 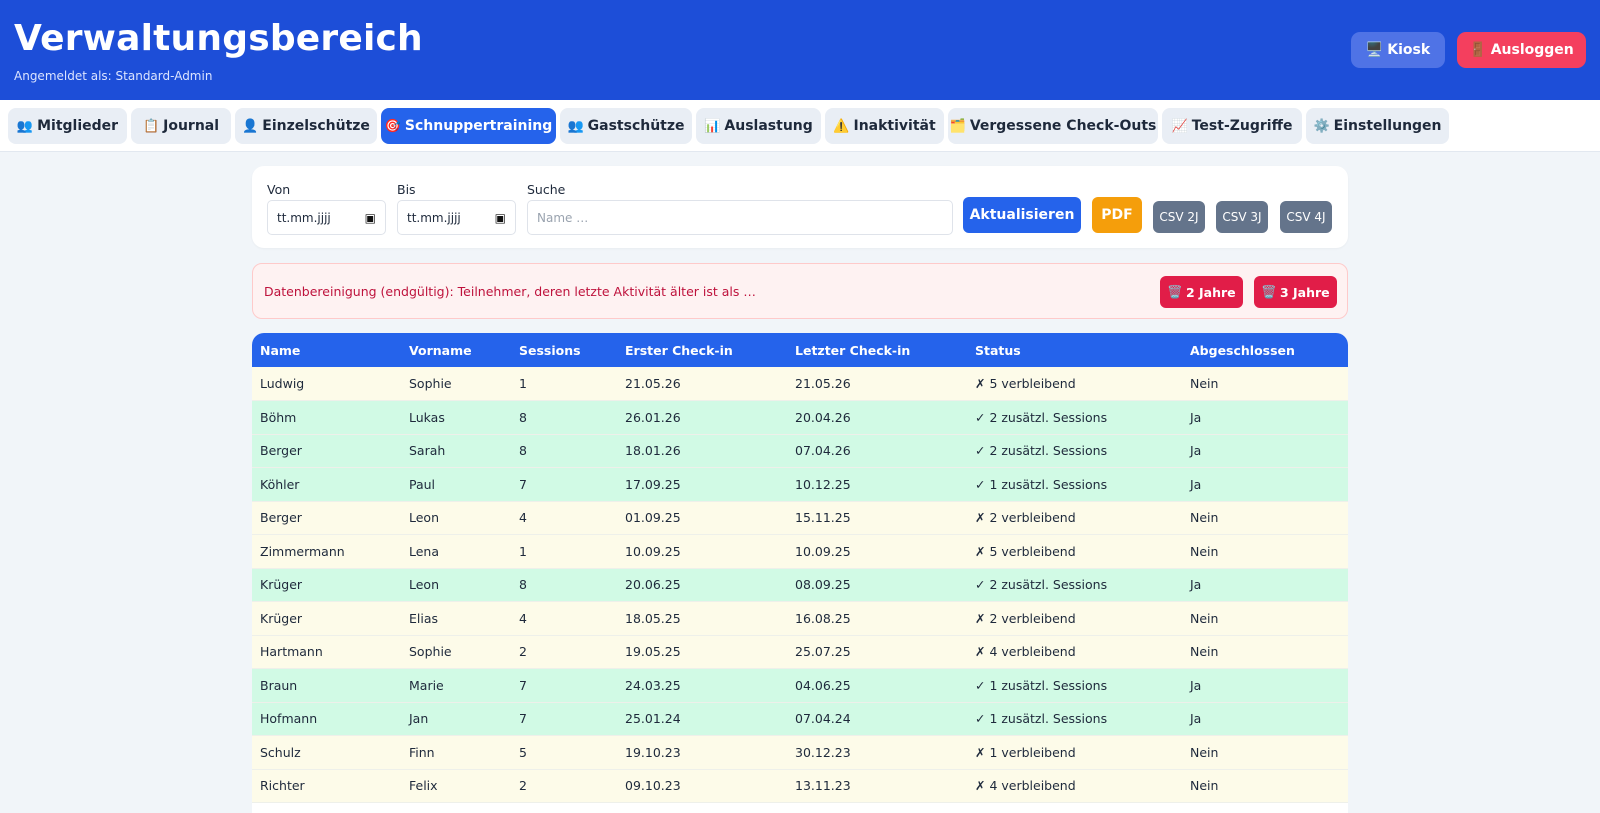 I want to click on column-header-vorname: Vorname, so click(x=456, y=350).